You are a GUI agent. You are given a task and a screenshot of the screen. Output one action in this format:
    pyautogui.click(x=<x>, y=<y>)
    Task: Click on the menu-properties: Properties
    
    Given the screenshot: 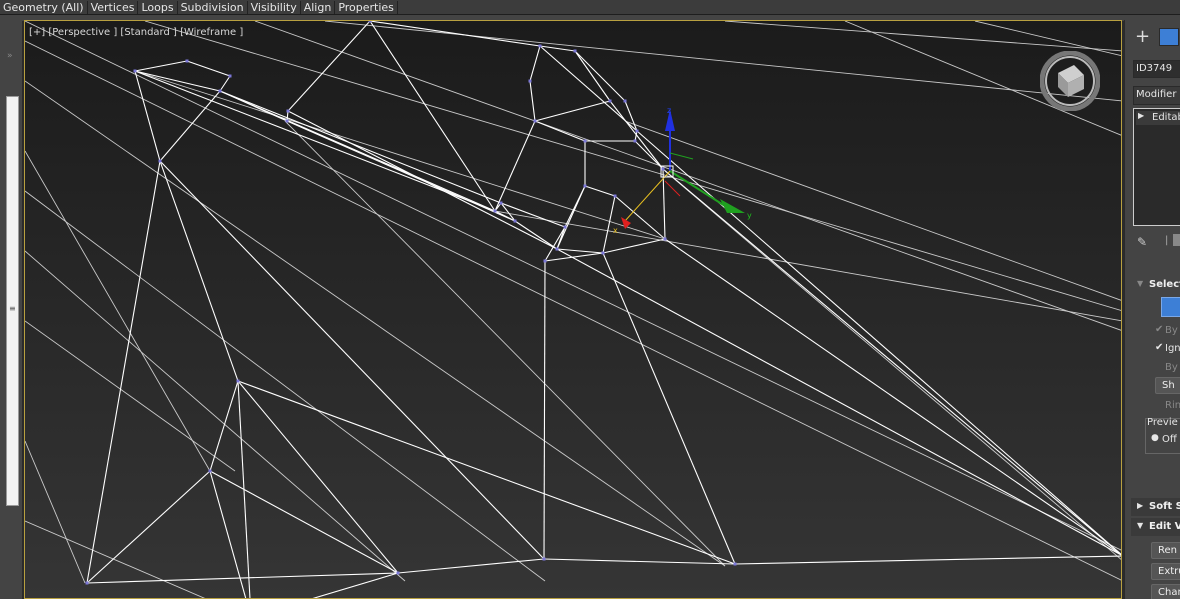 What is the action you would take?
    pyautogui.click(x=366, y=7)
    